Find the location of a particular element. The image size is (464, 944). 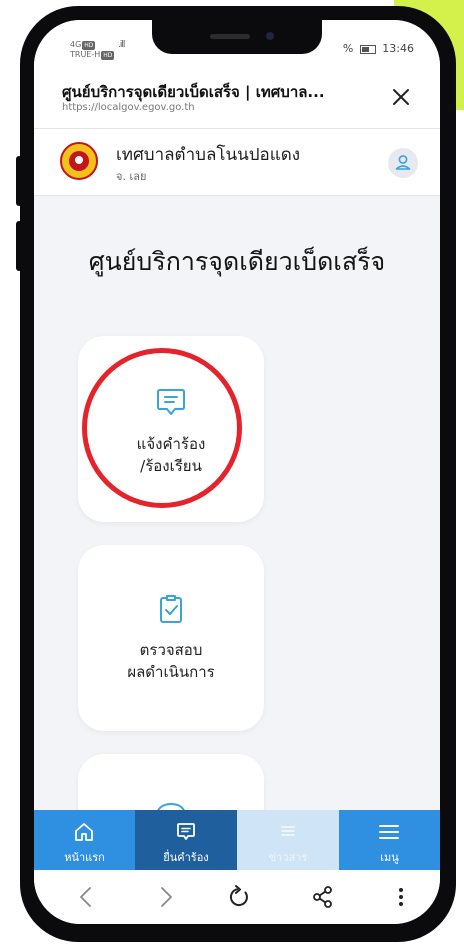

status-bar: 4G HD TRUE-H HD .ill % 13:46 is located at coordinates (237, 46).